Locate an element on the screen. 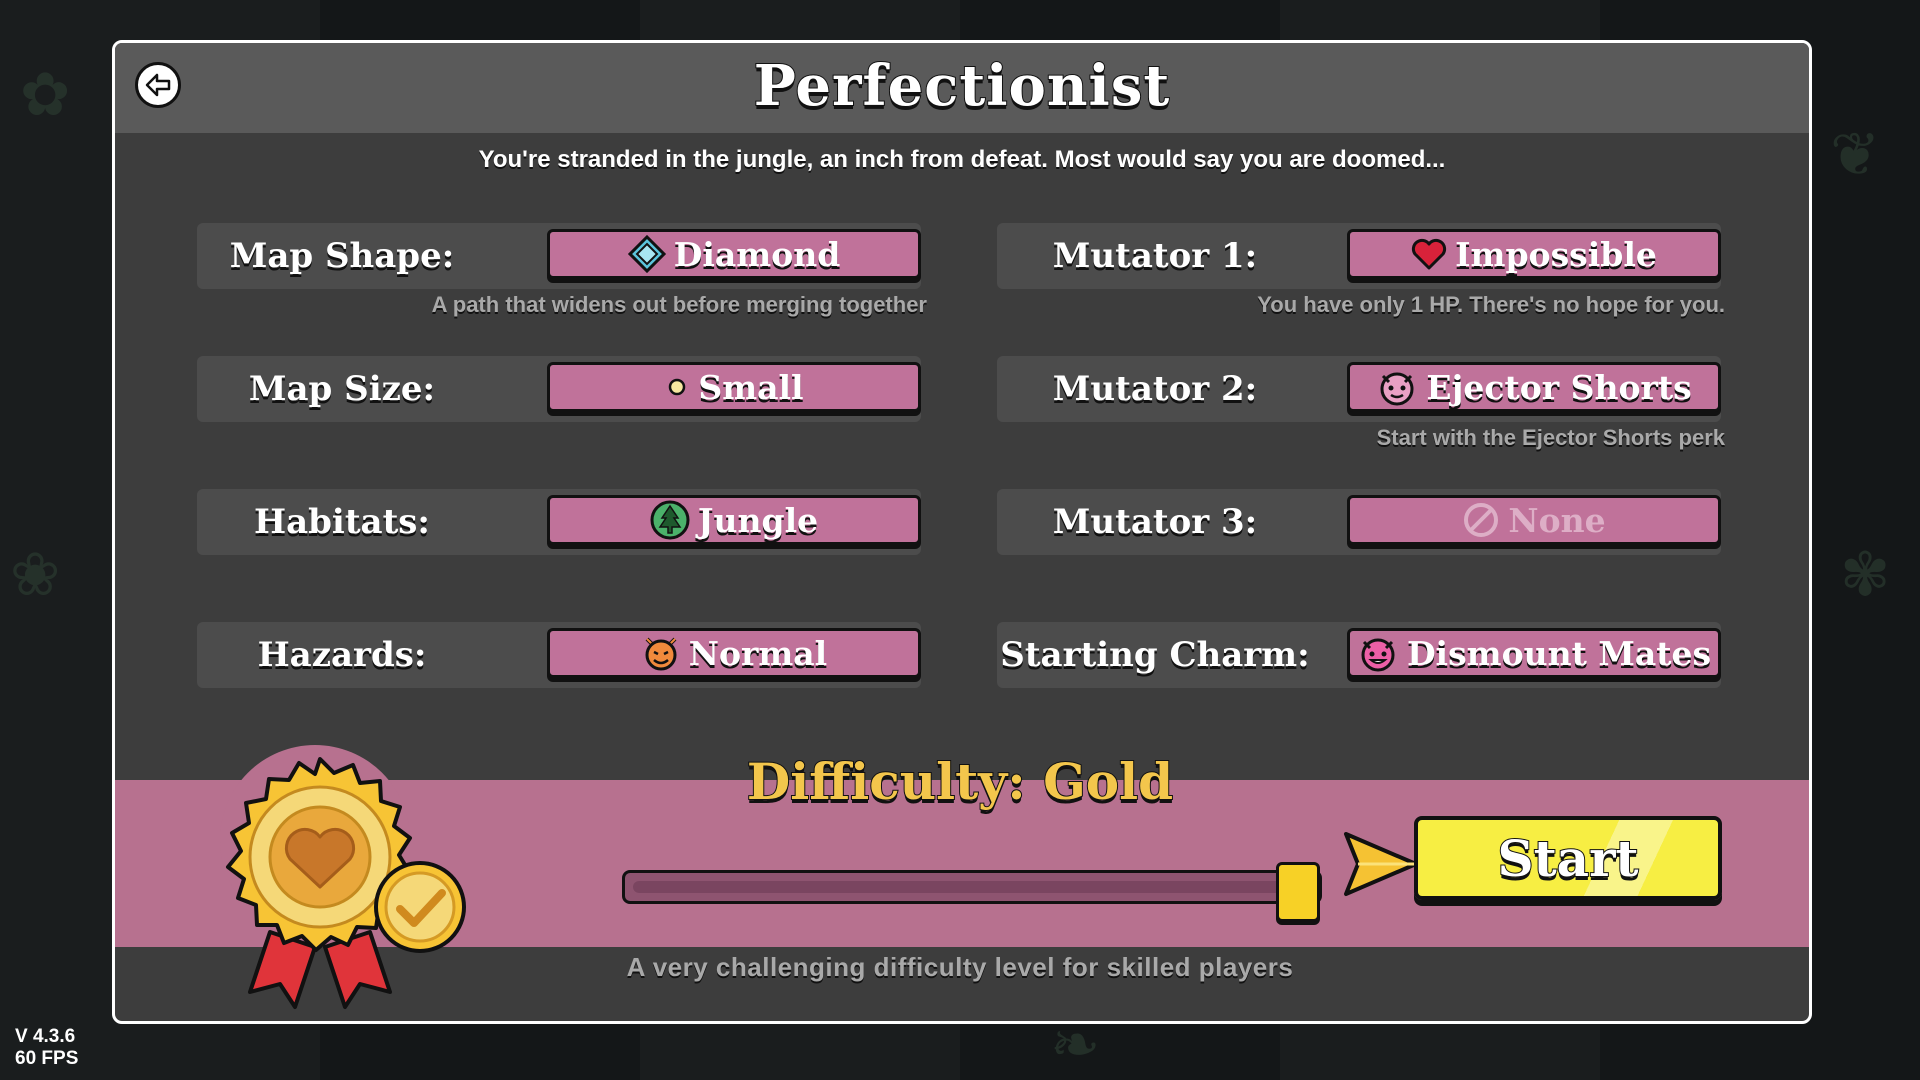 The width and height of the screenshot is (1920, 1080). option-label: Mutator 2: is located at coordinates (1155, 389).